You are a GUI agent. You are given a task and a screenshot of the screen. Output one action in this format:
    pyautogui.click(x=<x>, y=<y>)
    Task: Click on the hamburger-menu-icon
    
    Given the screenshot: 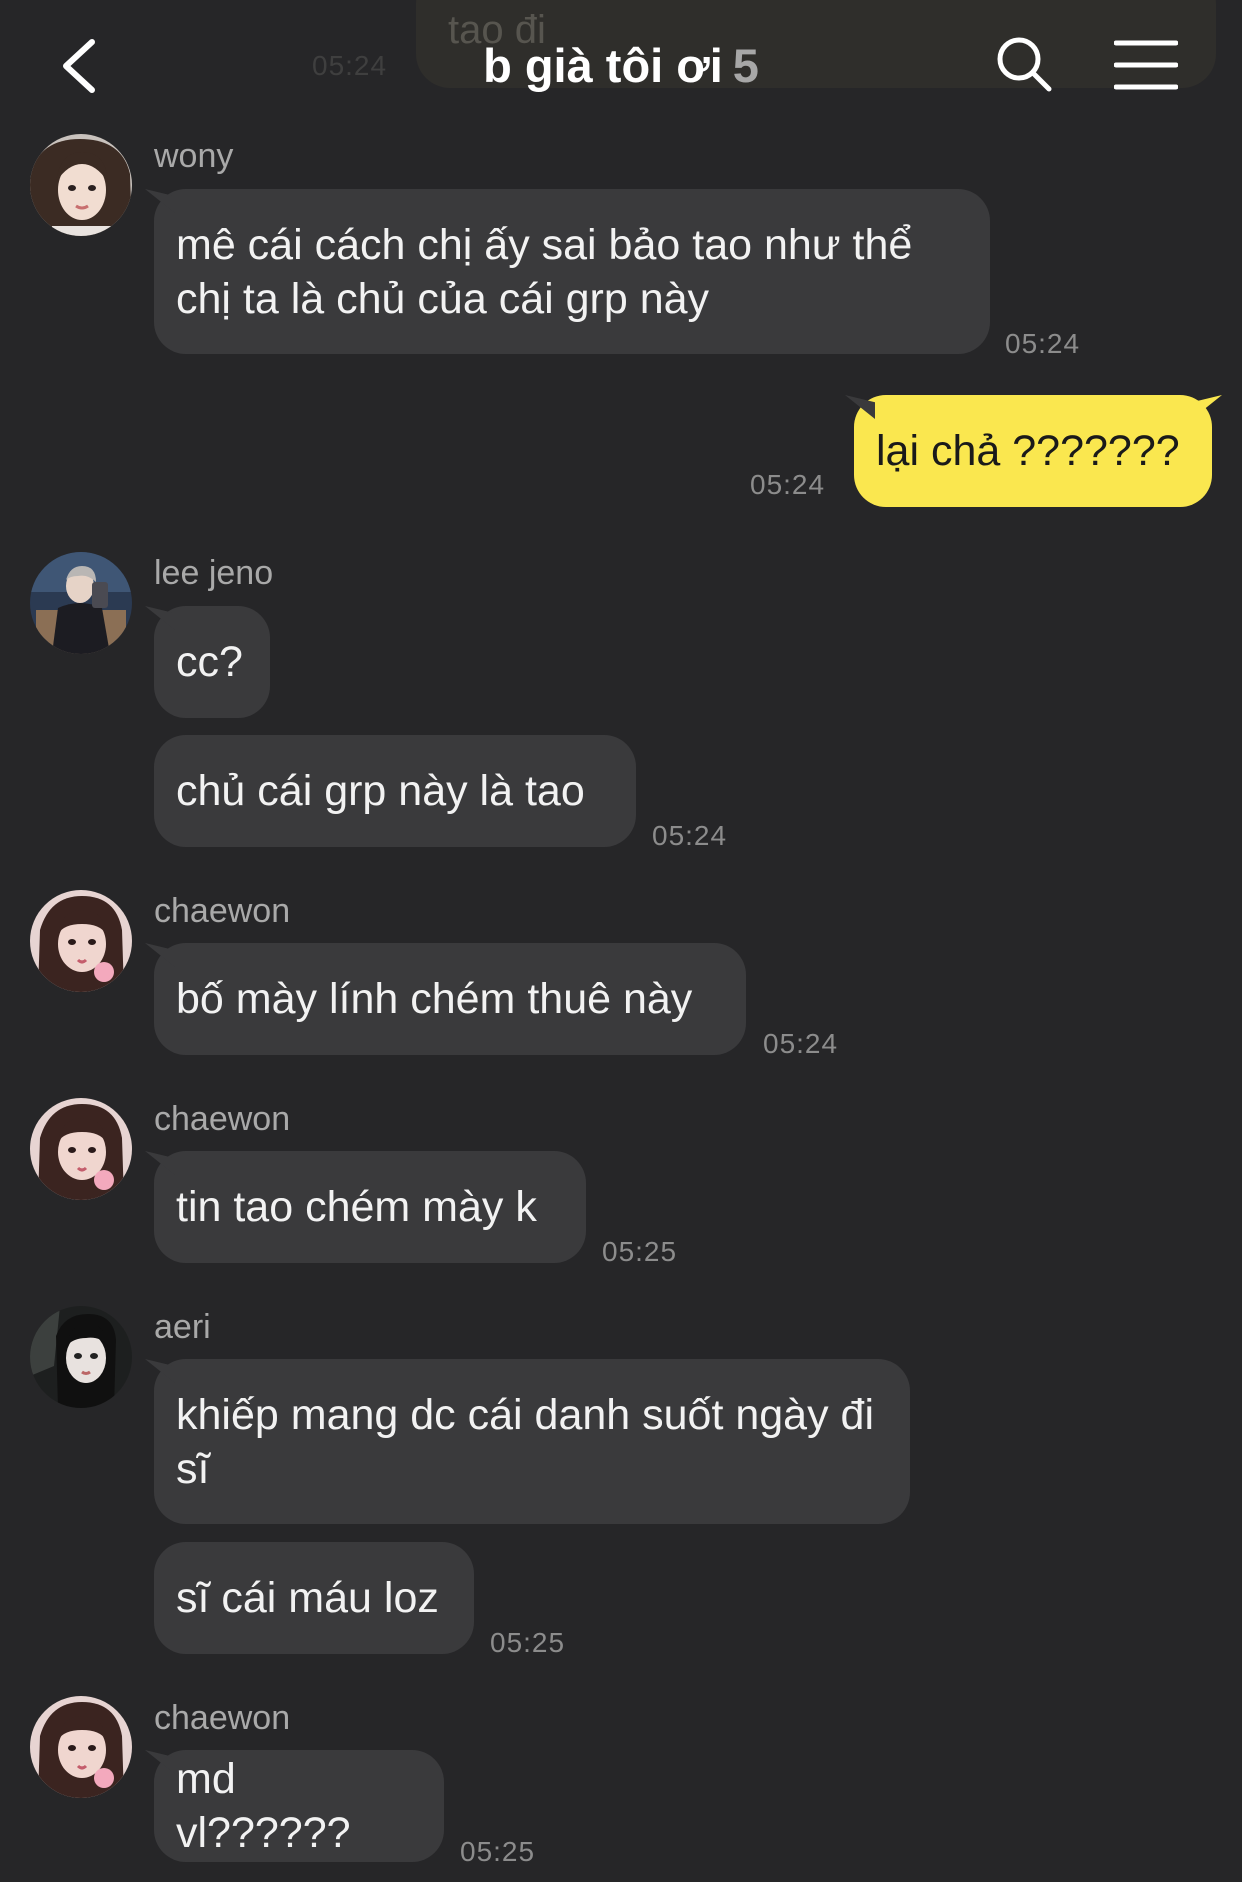 What is the action you would take?
    pyautogui.click(x=1146, y=65)
    